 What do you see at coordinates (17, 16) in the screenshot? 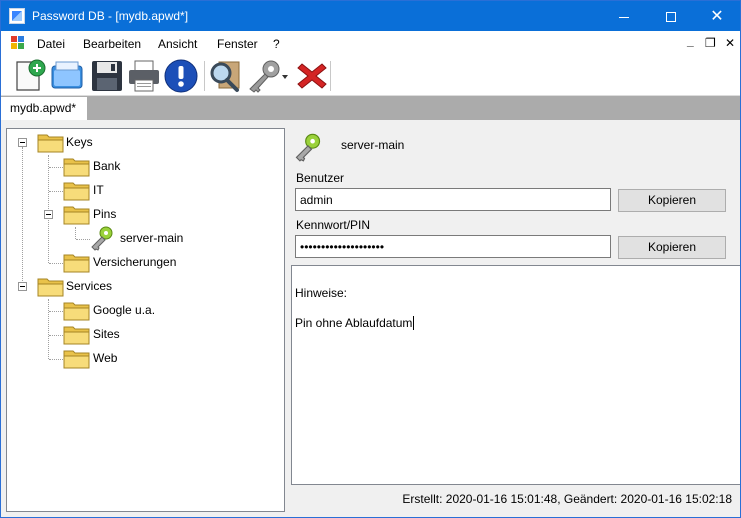
I see `app-icon` at bounding box center [17, 16].